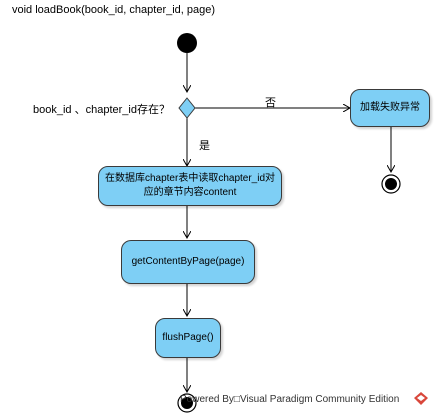 This screenshot has width=434, height=417. What do you see at coordinates (187, 108) in the screenshot?
I see `decision-node` at bounding box center [187, 108].